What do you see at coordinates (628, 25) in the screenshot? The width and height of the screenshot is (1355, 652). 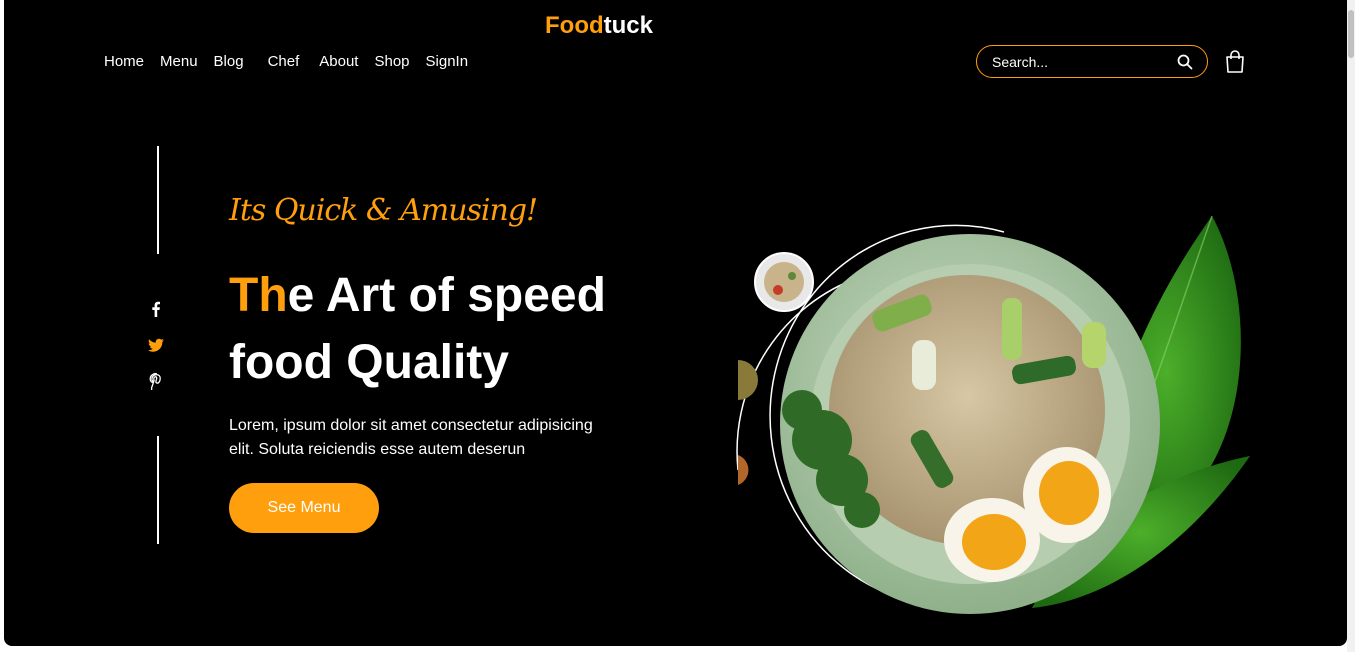 I see `logo-part-tuck: tuck` at bounding box center [628, 25].